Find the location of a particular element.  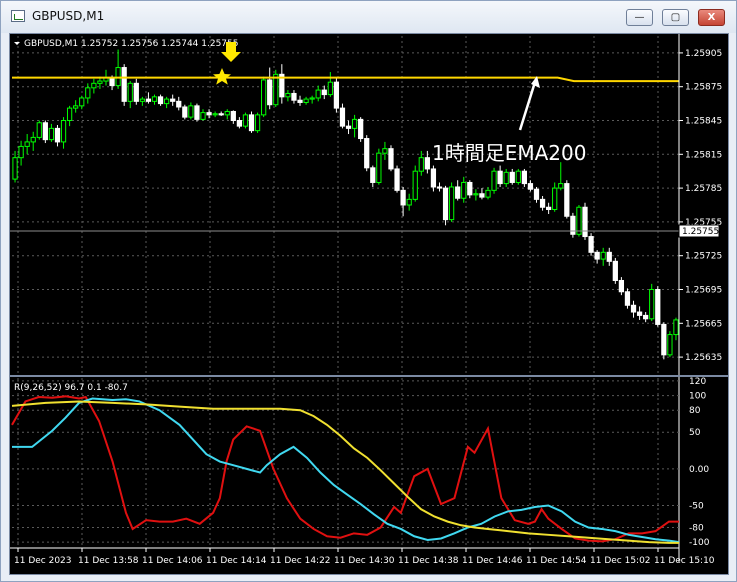

indicator-header: R(9,26,52) 96.7 0.1 -80.7 is located at coordinates (71, 388).